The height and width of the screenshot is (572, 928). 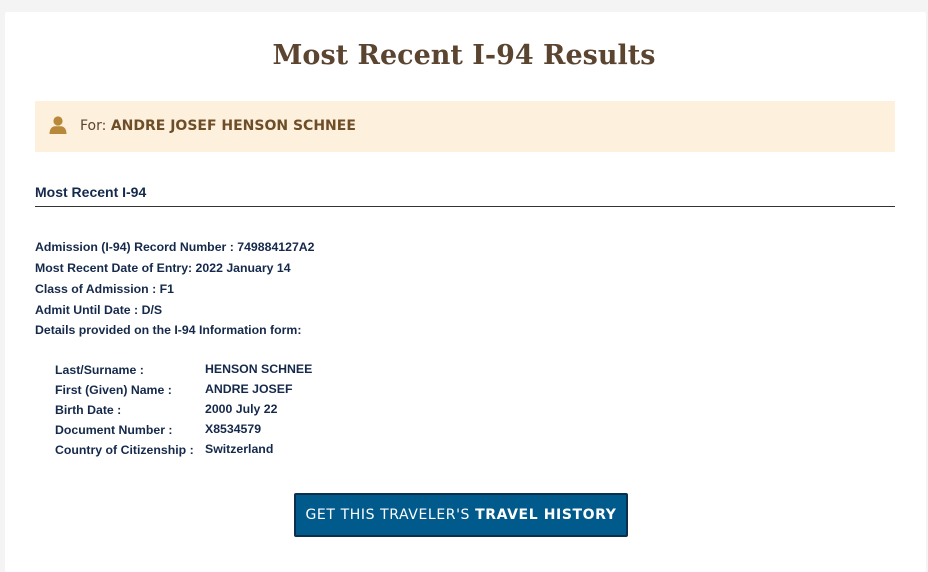 What do you see at coordinates (464, 55) in the screenshot?
I see `page-title: Most Recent I-94 Results` at bounding box center [464, 55].